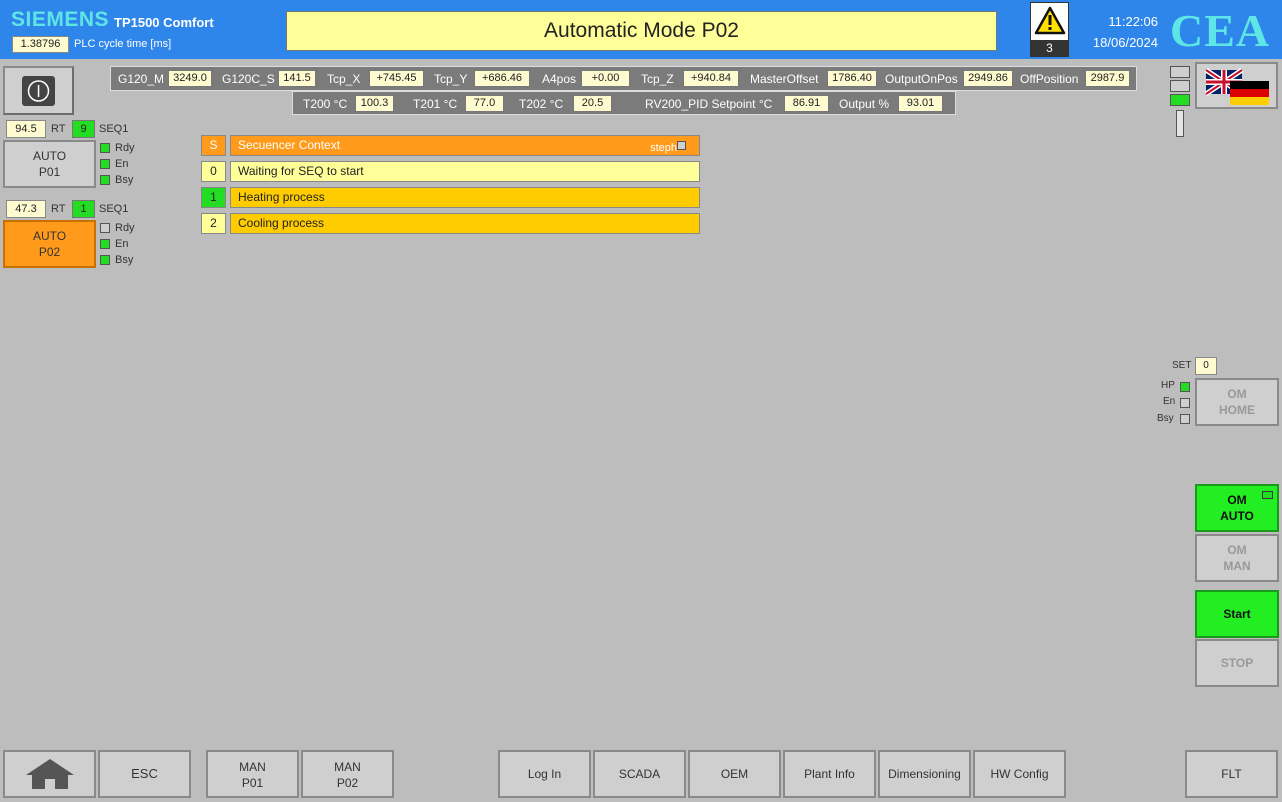 This screenshot has height=802, width=1282. What do you see at coordinates (49, 172) in the screenshot?
I see `auto-p01-line2: P01` at bounding box center [49, 172].